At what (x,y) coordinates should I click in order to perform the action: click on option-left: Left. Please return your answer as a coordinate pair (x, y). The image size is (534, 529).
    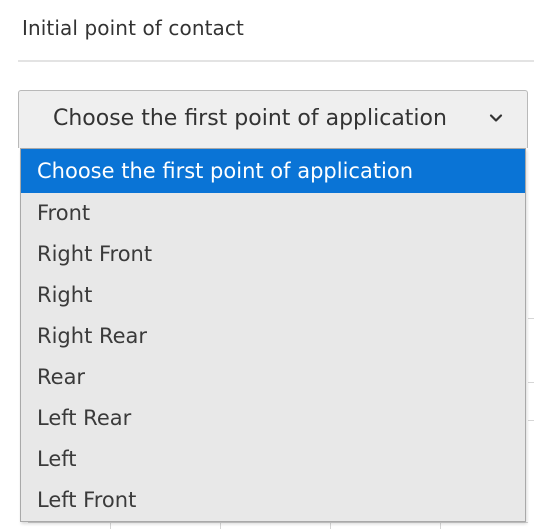
    Looking at the image, I should click on (273, 459).